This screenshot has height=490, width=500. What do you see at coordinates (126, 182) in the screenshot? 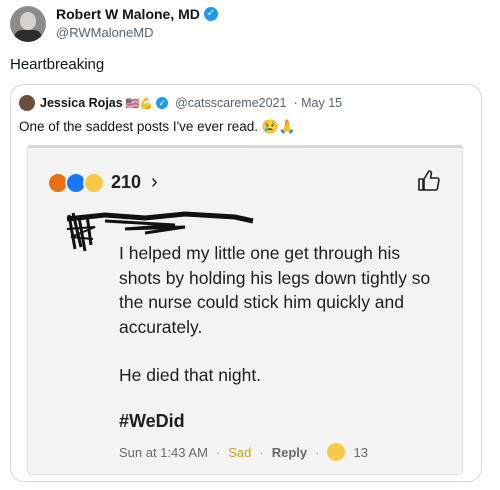
I see `reaction-count: 210` at bounding box center [126, 182].